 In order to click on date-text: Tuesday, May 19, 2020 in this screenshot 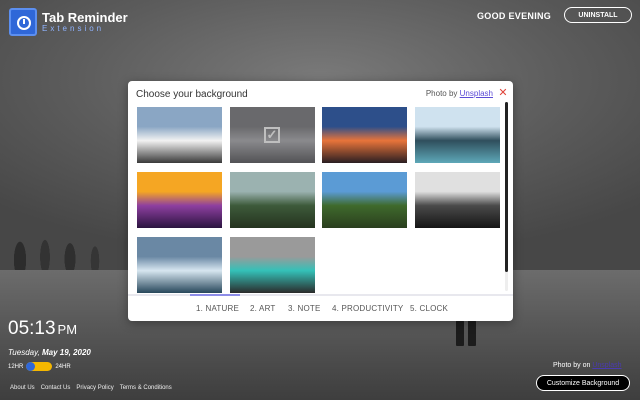, I will do `click(49, 352)`.